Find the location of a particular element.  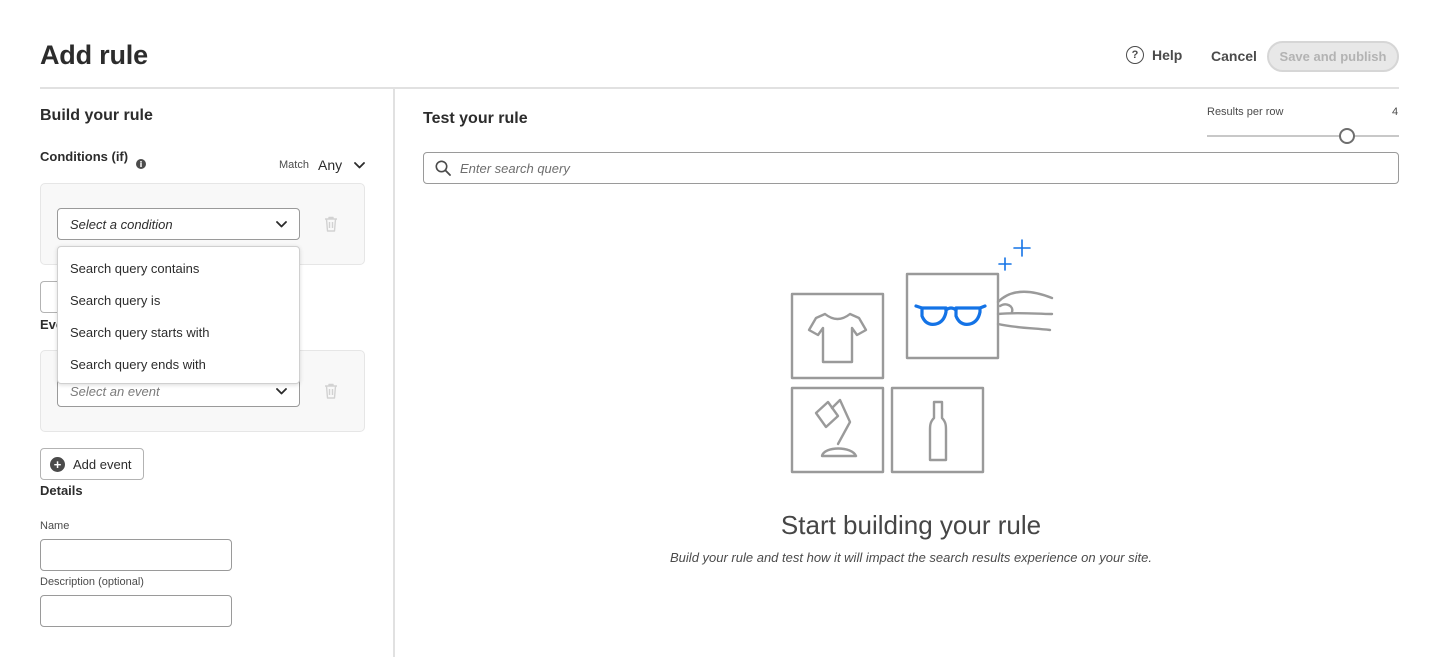

event-select-value: Select an event is located at coordinates (115, 391).